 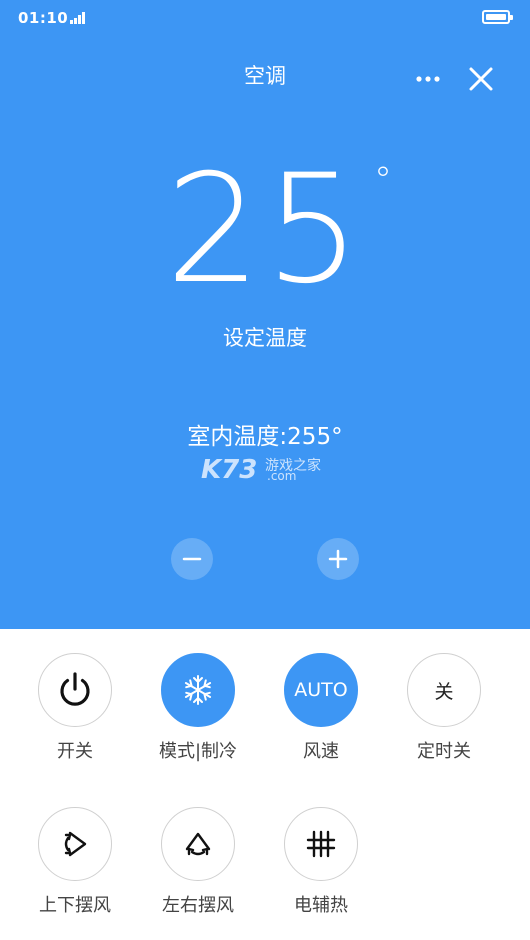 I want to click on temperature-unit: °, so click(x=383, y=180).